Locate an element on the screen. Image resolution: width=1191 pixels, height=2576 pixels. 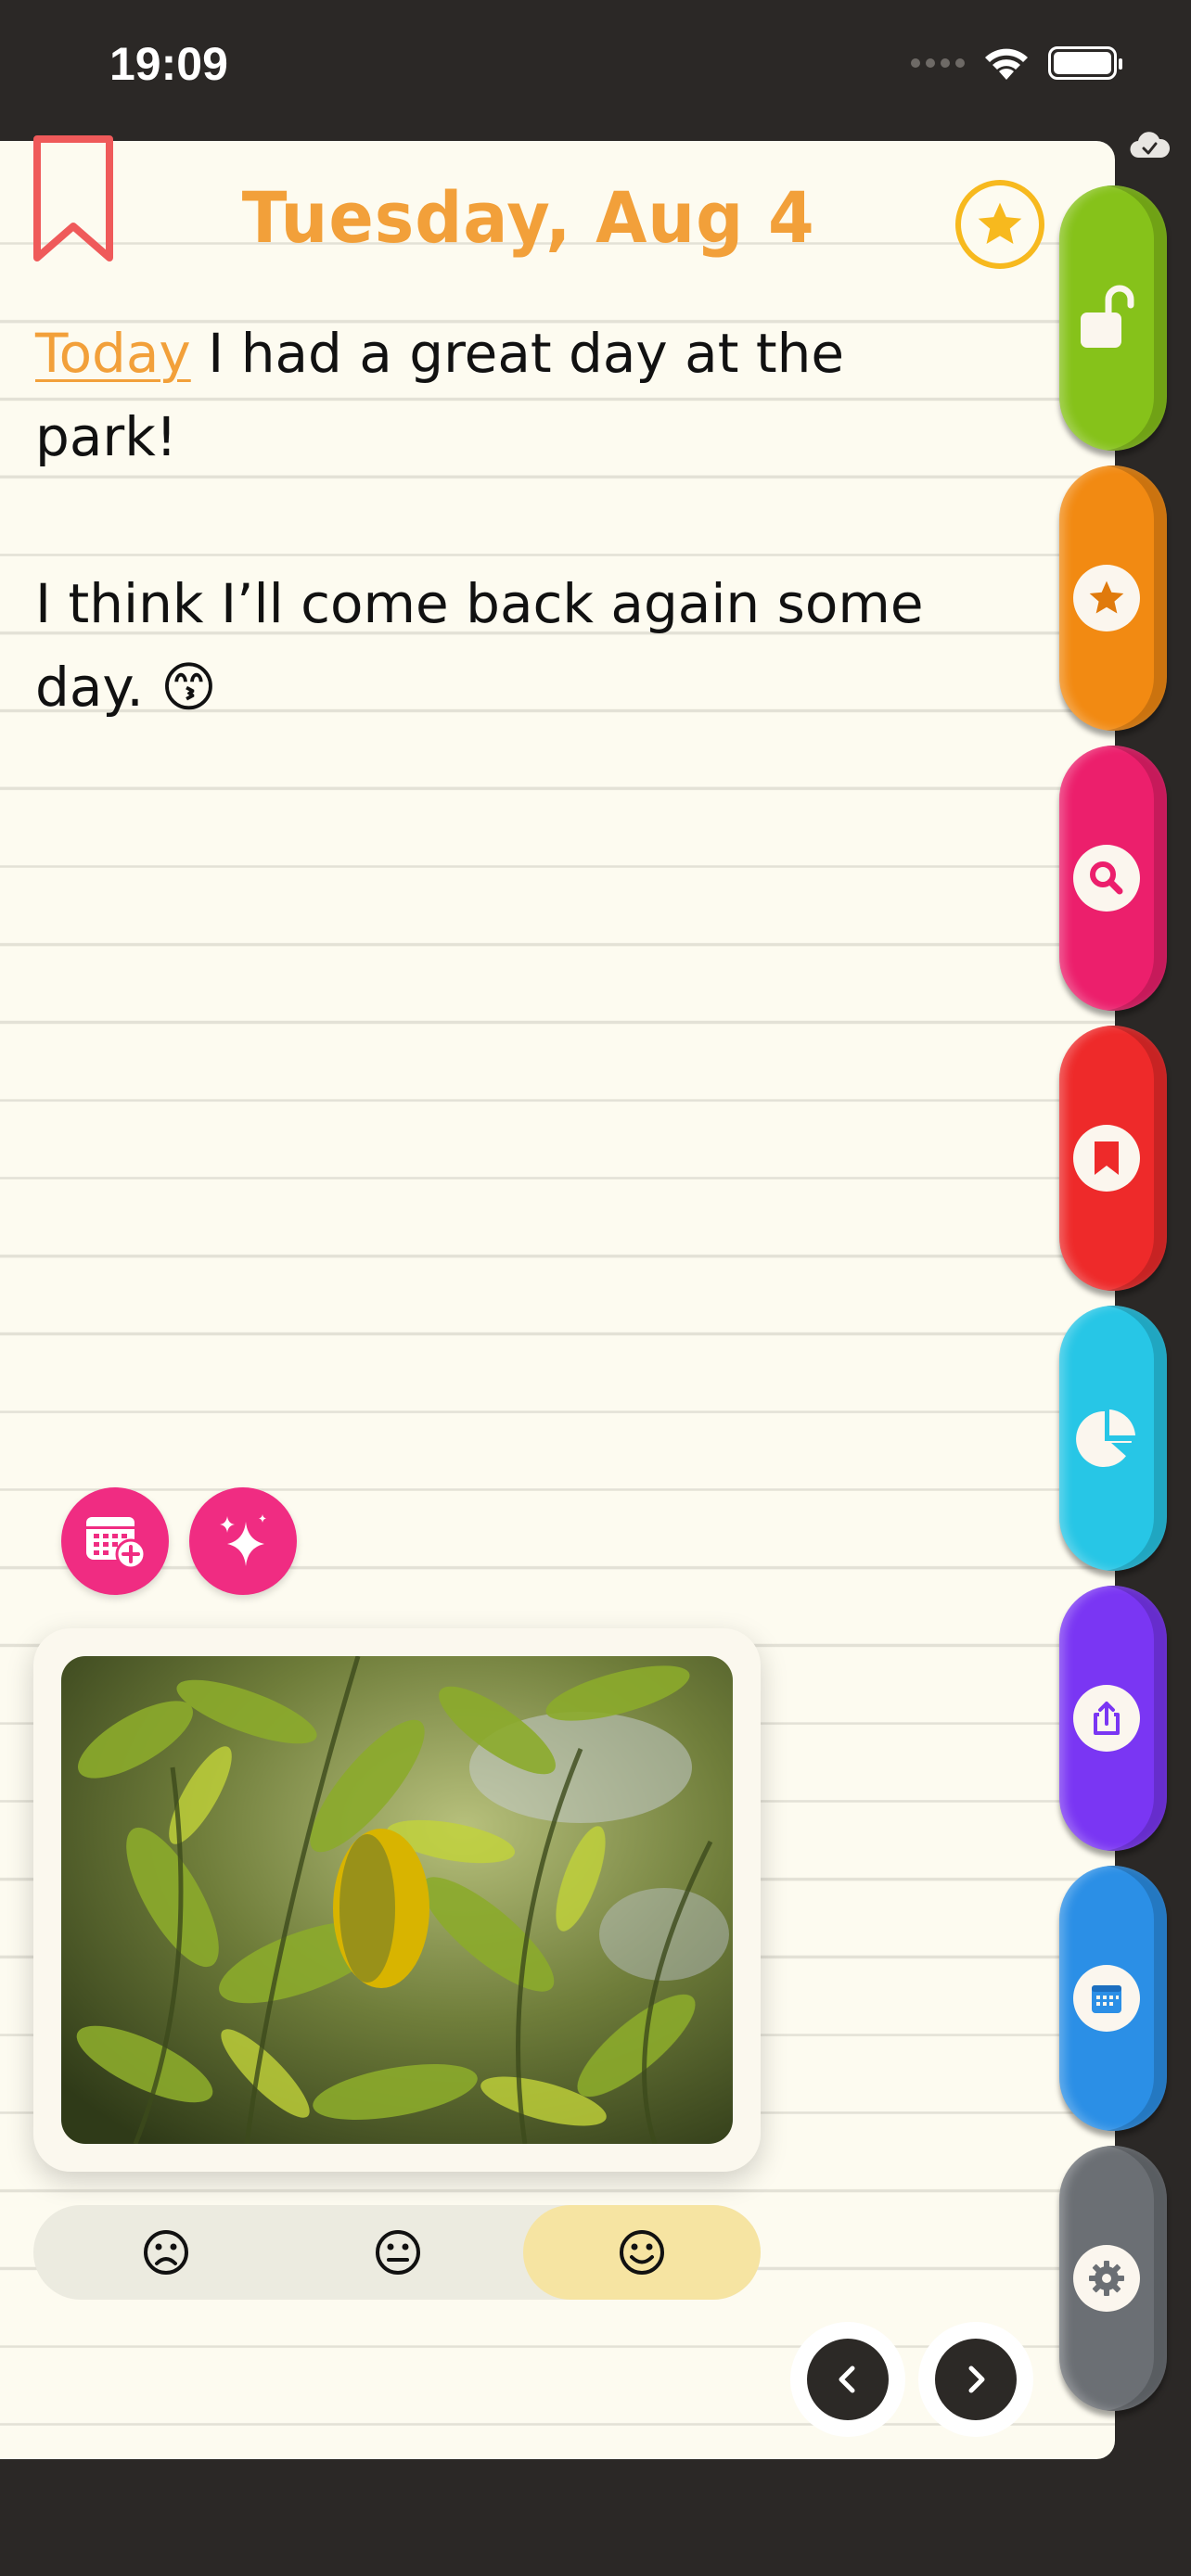
mood-happy-option is located at coordinates (642, 2252).